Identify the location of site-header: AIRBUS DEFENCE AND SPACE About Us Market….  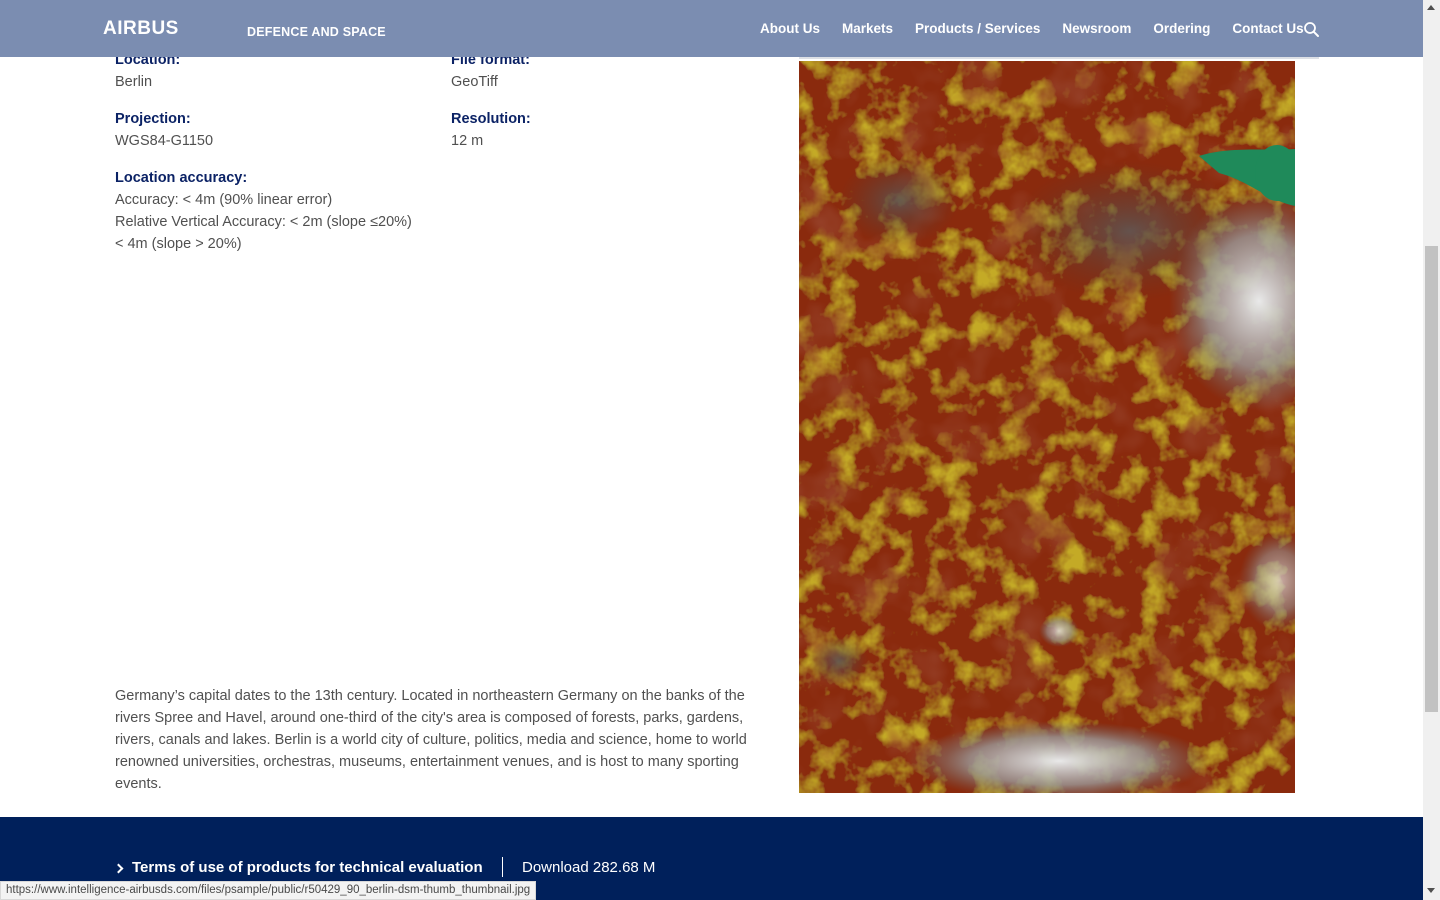
(711, 28).